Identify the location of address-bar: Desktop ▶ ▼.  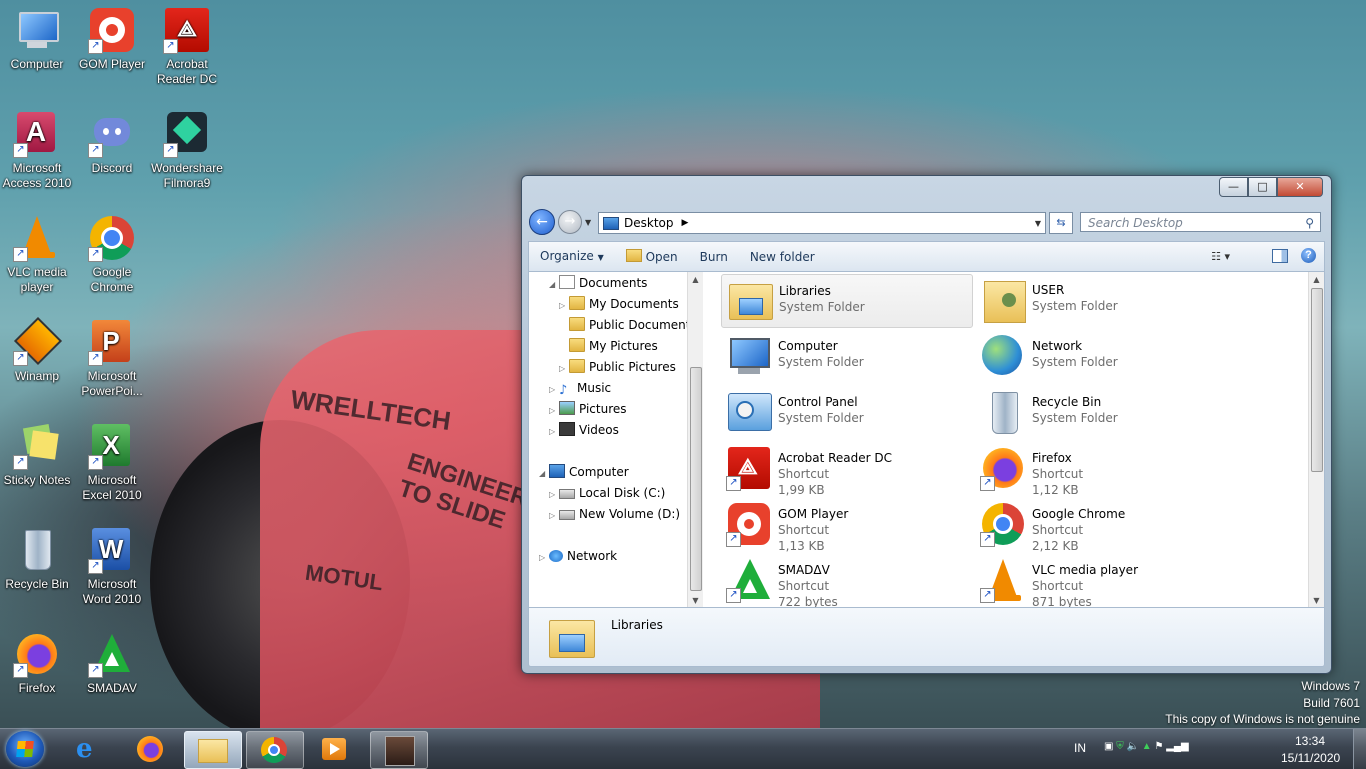
(822, 223).